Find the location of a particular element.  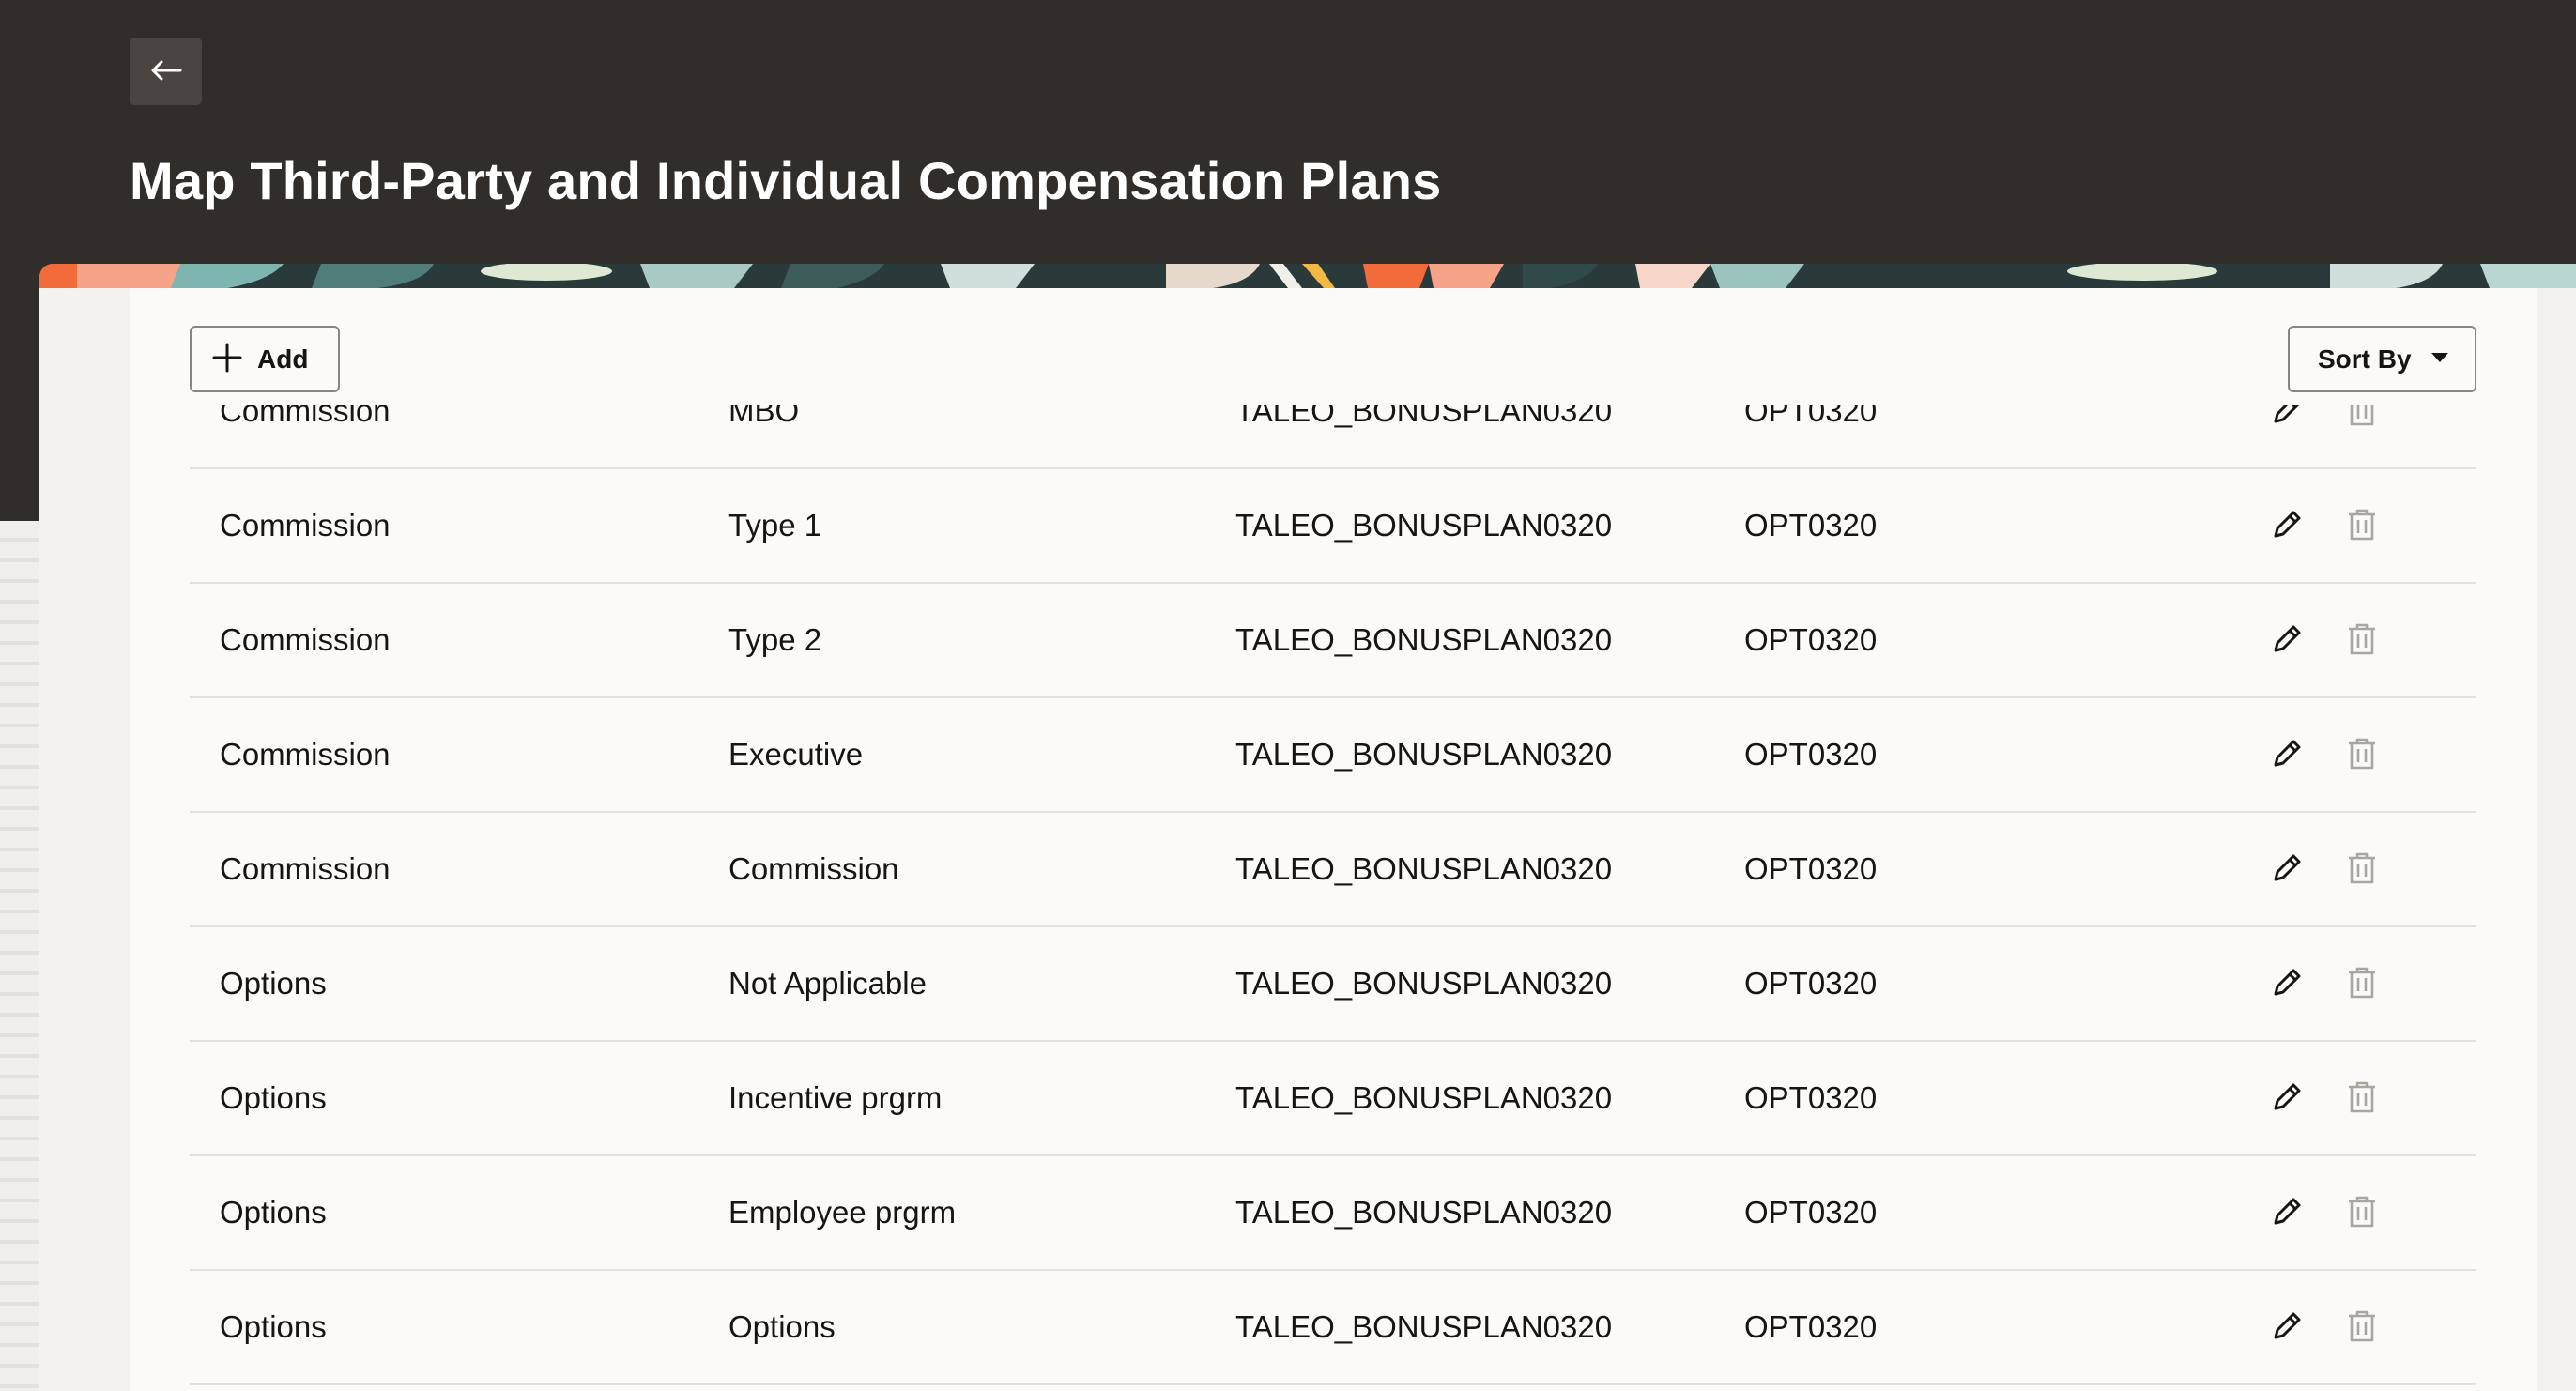

type-cell: Type 1 is located at coordinates (775, 525).